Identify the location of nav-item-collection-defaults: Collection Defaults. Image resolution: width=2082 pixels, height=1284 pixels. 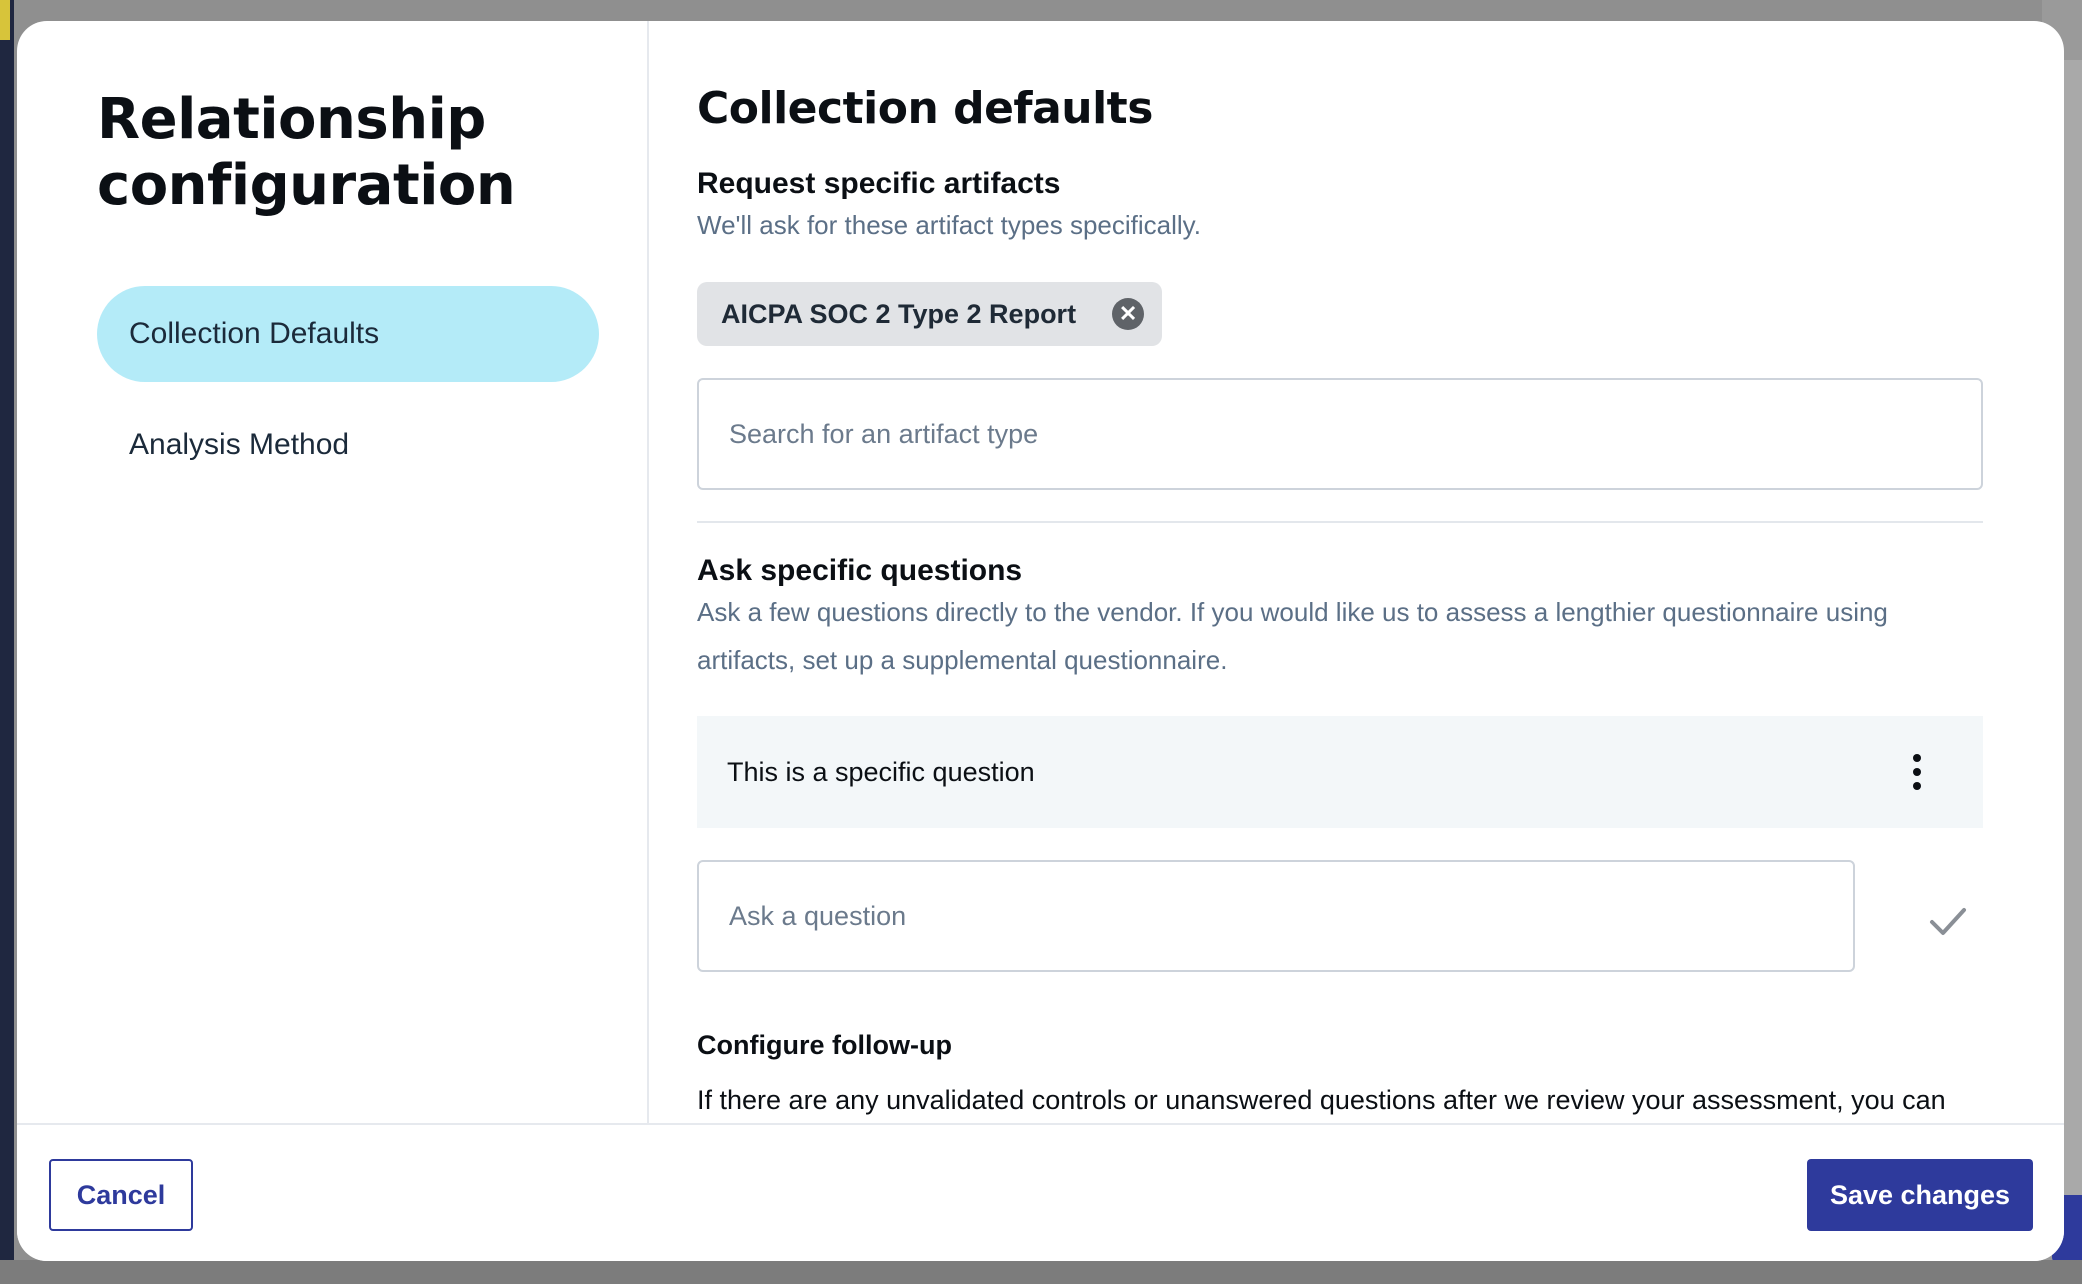
(348, 334).